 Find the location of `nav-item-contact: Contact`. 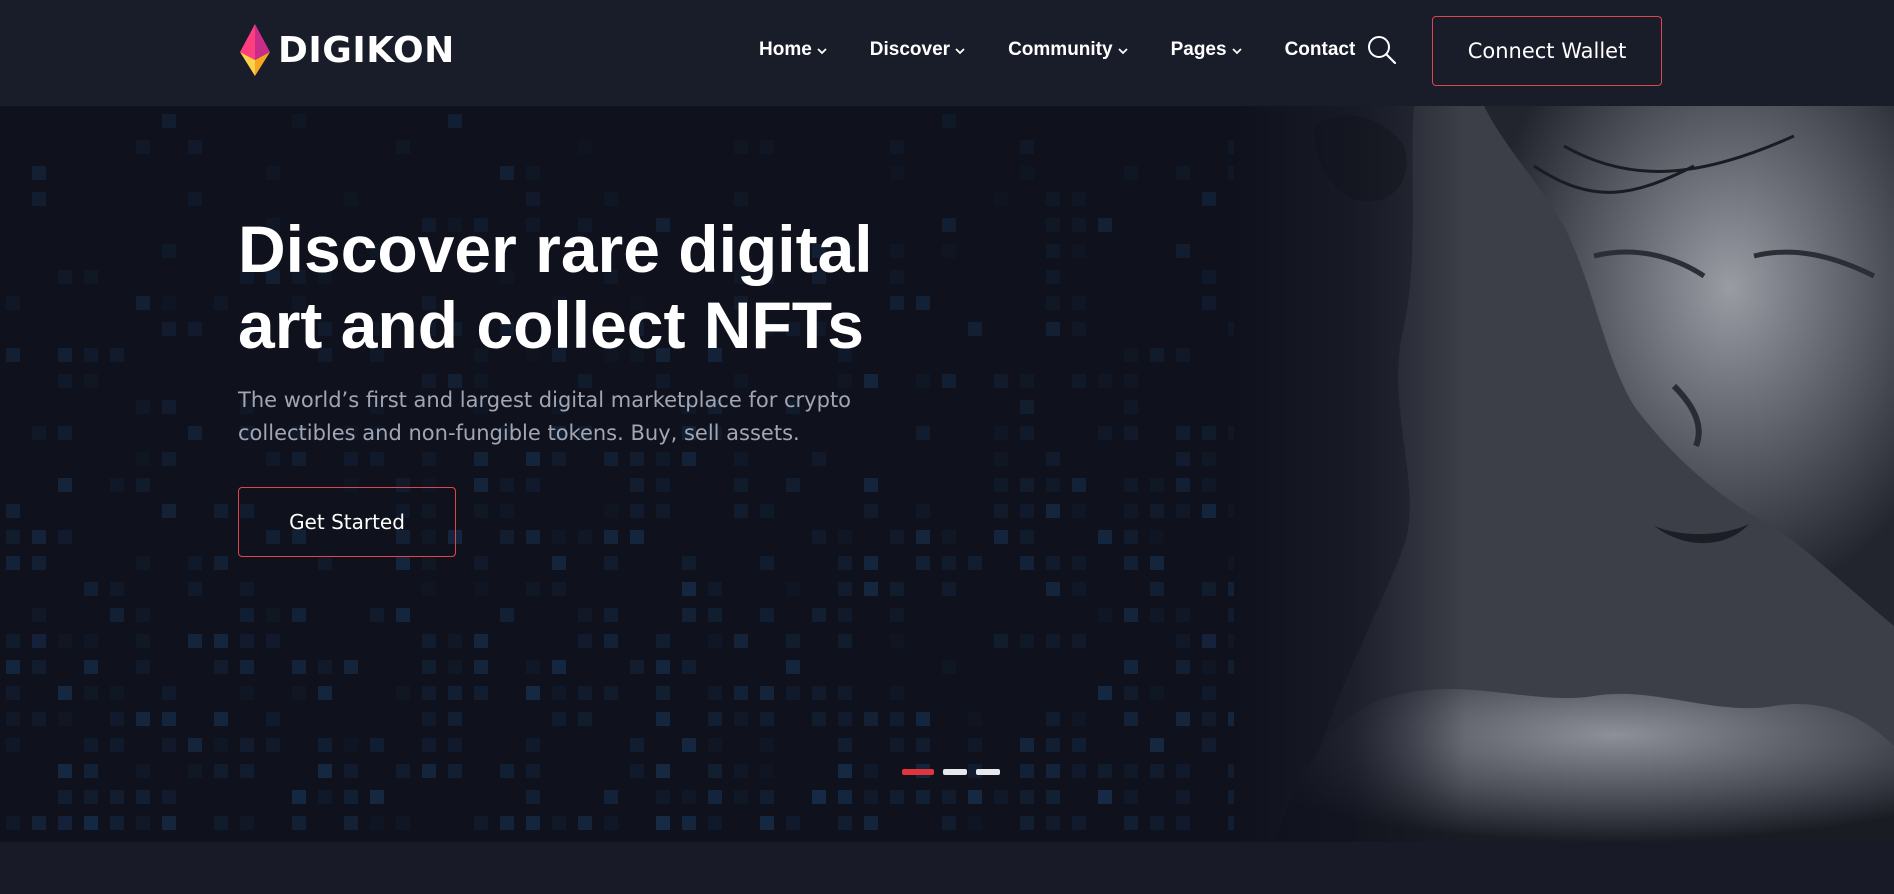

nav-item-contact: Contact is located at coordinates (1320, 50).